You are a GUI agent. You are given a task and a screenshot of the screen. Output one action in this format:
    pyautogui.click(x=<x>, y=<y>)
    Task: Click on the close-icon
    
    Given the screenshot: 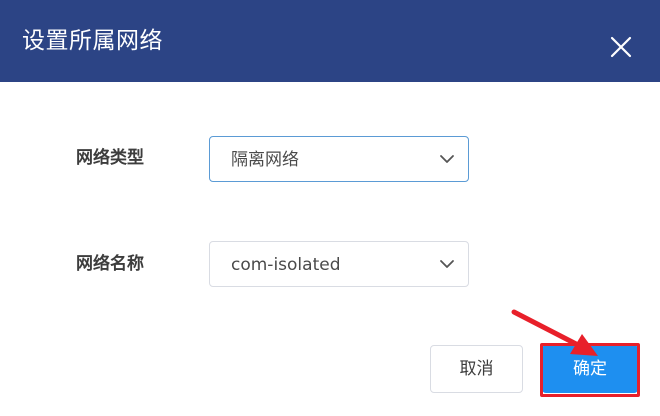 What is the action you would take?
    pyautogui.click(x=621, y=47)
    